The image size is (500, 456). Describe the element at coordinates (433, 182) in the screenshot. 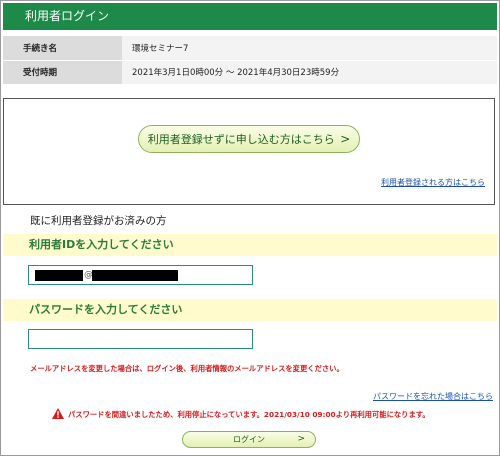

I see `register-user-link: 利用者登録される方はこちら` at that location.